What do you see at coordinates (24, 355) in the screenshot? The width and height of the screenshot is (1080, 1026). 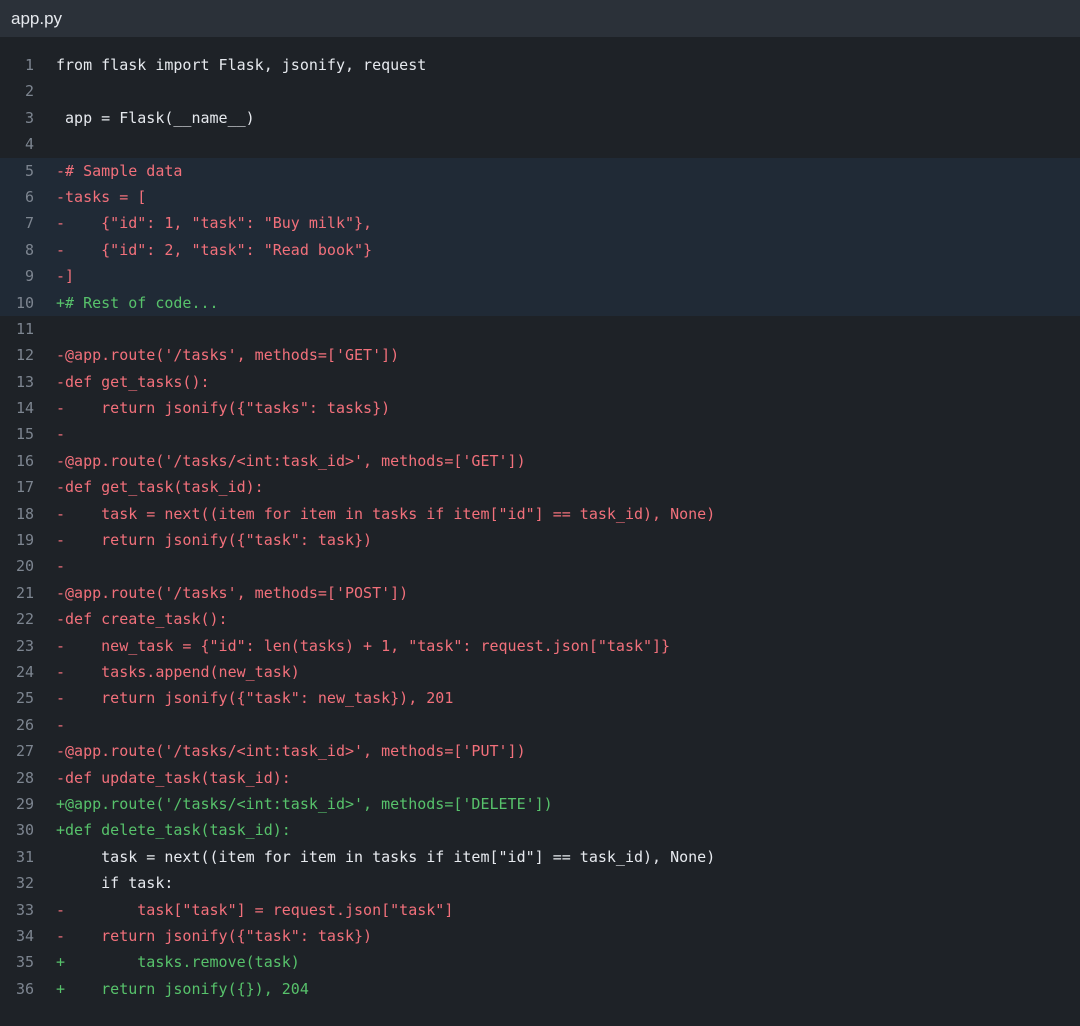 I see `line-number: 12` at bounding box center [24, 355].